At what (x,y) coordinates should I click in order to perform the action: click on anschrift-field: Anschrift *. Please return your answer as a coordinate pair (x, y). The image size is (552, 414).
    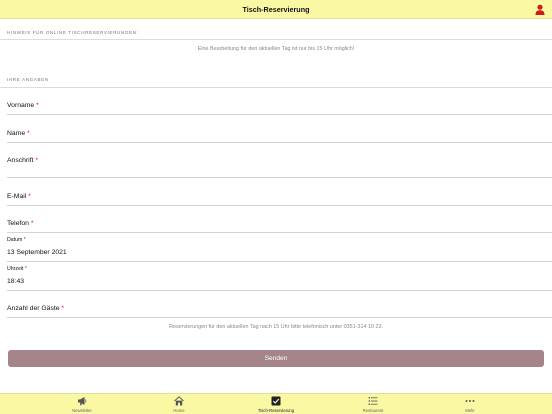
    Looking at the image, I should click on (22, 160).